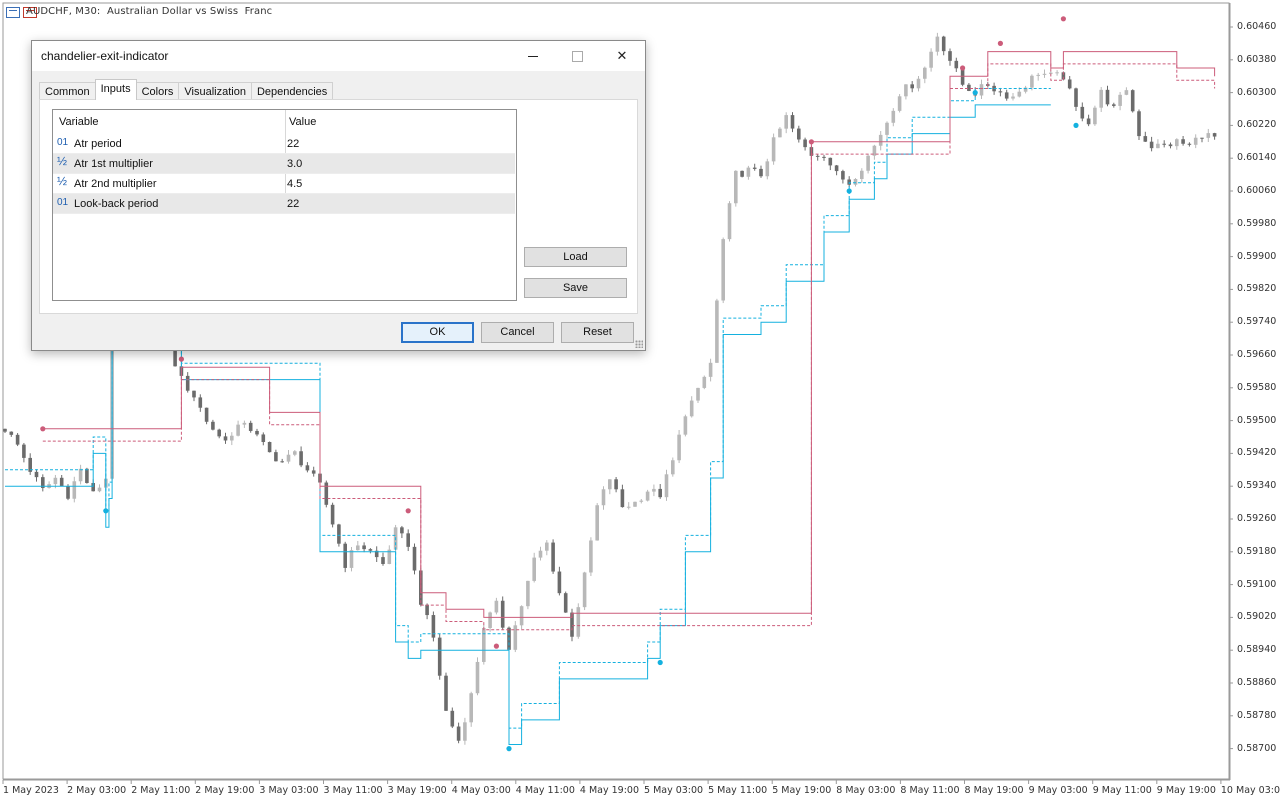 This screenshot has width=1280, height=800. I want to click on column-header-value: Value, so click(302, 122).